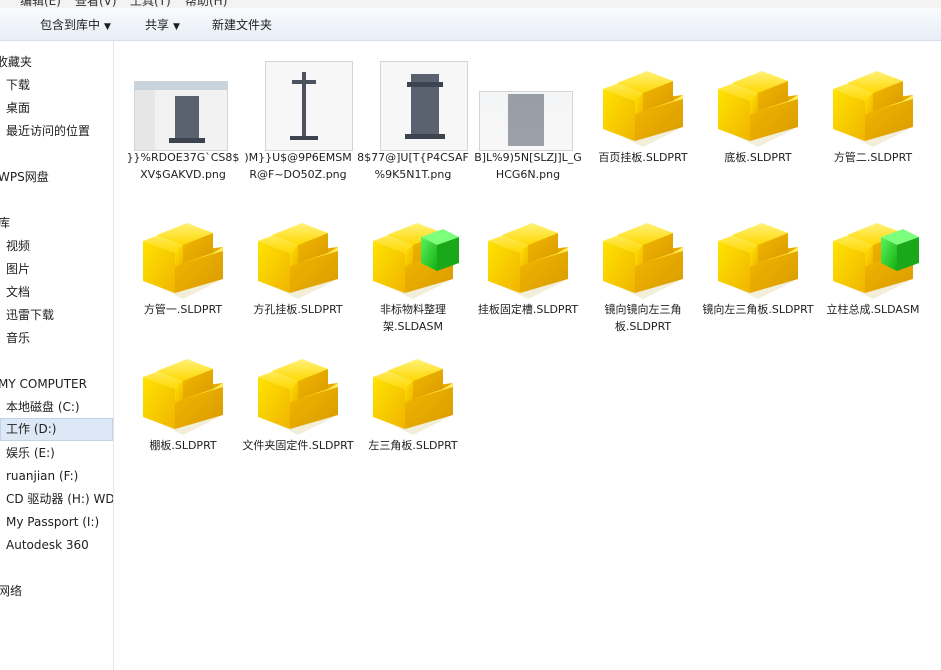  I want to click on include-in-library-button: 包含到库中 ▼, so click(75, 24).